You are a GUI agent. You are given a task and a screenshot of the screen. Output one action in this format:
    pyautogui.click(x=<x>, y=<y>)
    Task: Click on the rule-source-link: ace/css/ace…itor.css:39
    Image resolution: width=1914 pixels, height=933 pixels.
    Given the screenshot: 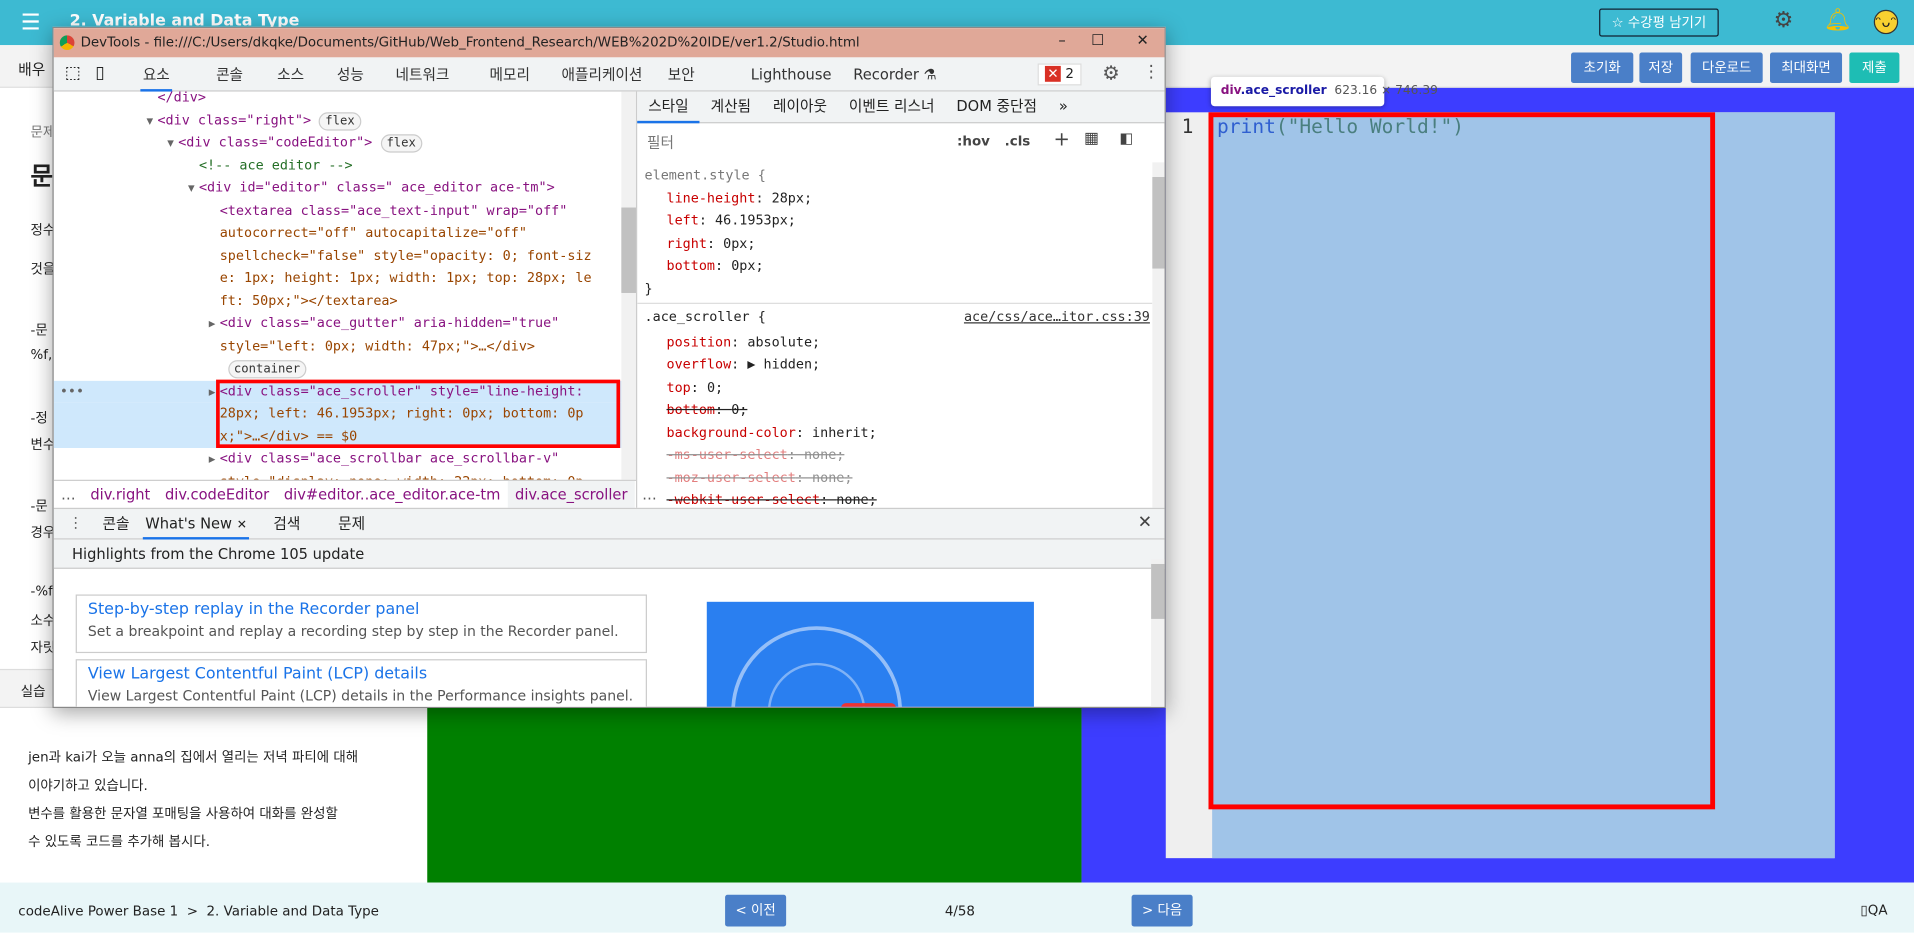 What is the action you would take?
    pyautogui.click(x=1057, y=317)
    